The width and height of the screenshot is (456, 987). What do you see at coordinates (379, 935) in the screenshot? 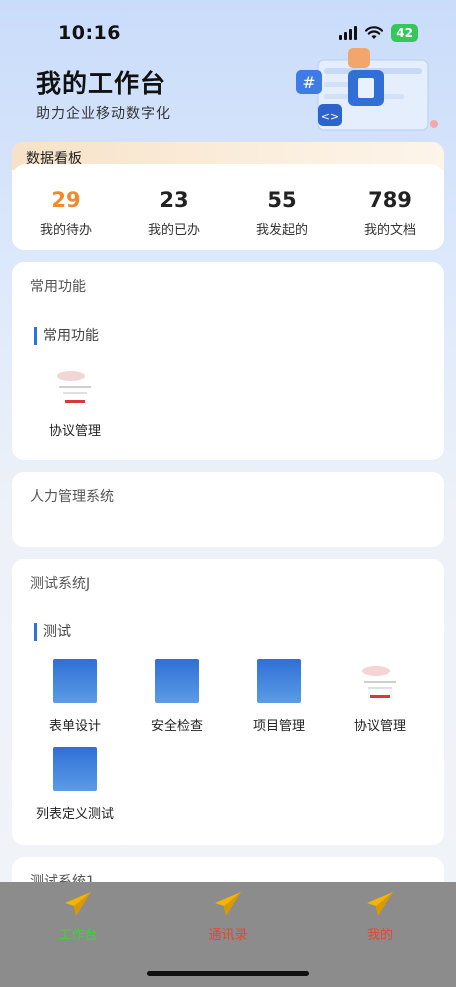
I see `tab-label: 我的` at bounding box center [379, 935].